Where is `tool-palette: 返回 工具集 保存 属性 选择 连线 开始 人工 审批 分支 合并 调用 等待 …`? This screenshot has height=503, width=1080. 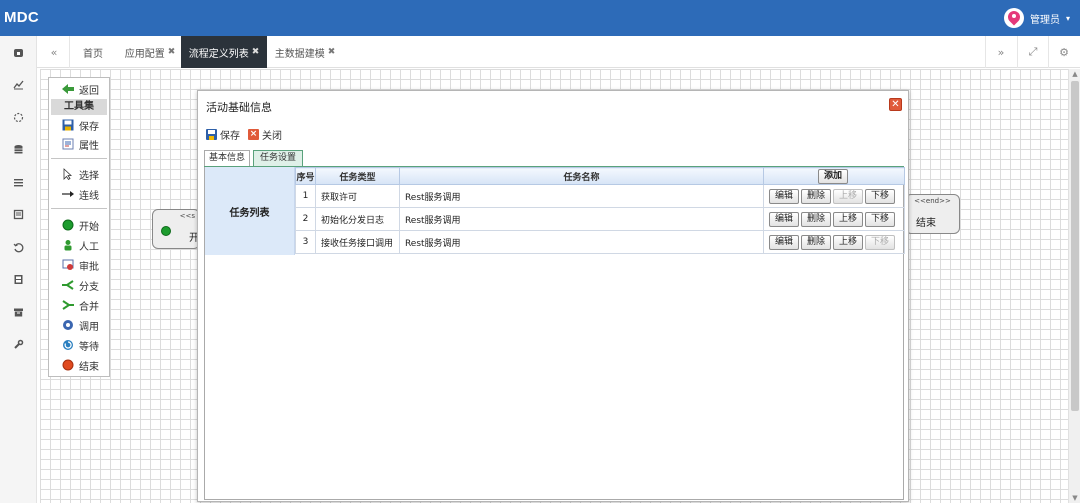 tool-palette: 返回 工具集 保存 属性 选择 连线 开始 人工 审批 分支 合并 调用 等待 … is located at coordinates (79, 227).